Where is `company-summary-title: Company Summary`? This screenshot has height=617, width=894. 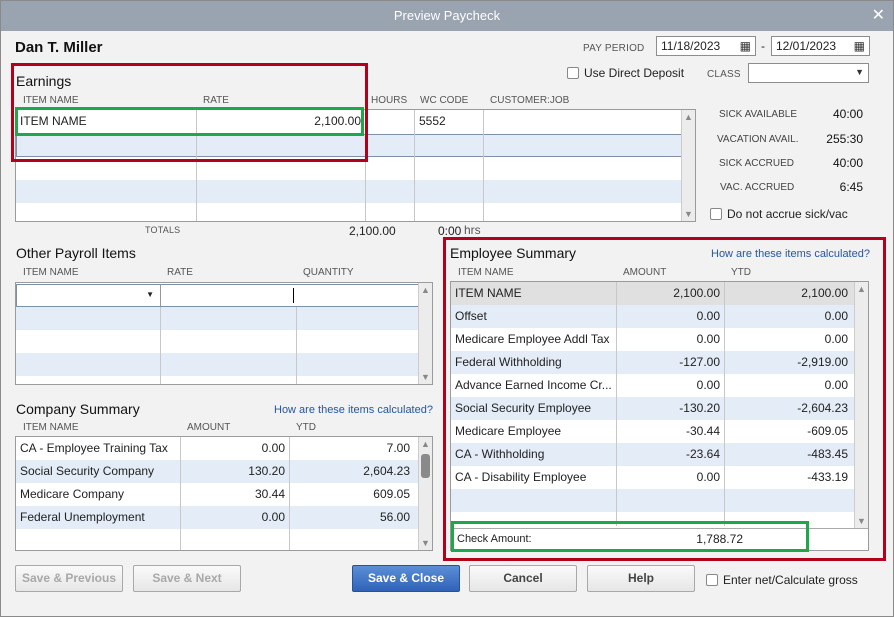 company-summary-title: Company Summary is located at coordinates (78, 409).